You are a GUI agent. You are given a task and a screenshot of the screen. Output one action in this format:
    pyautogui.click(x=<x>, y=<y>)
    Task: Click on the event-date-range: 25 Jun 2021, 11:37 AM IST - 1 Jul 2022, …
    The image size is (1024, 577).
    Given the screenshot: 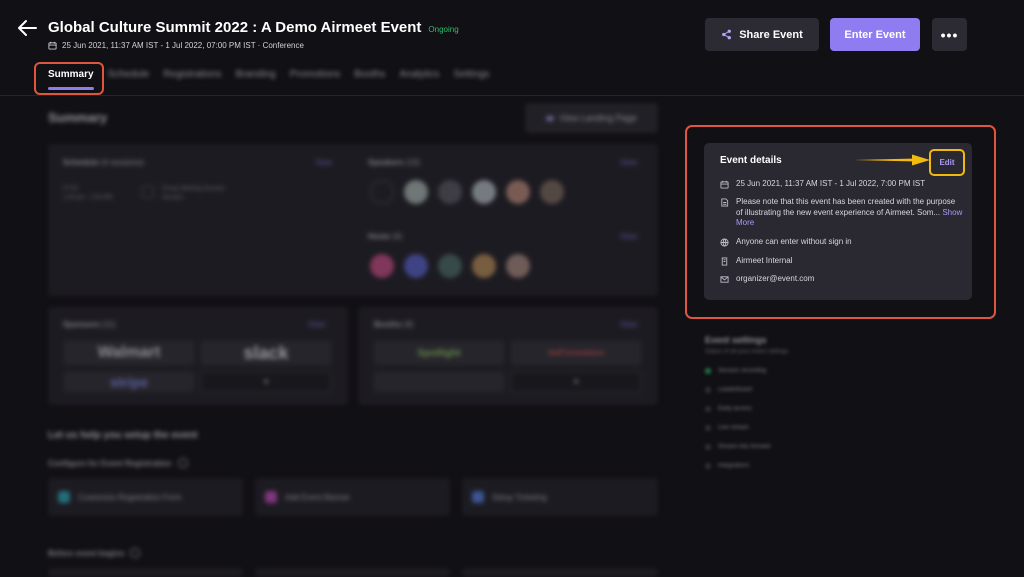 What is the action you would take?
    pyautogui.click(x=183, y=45)
    